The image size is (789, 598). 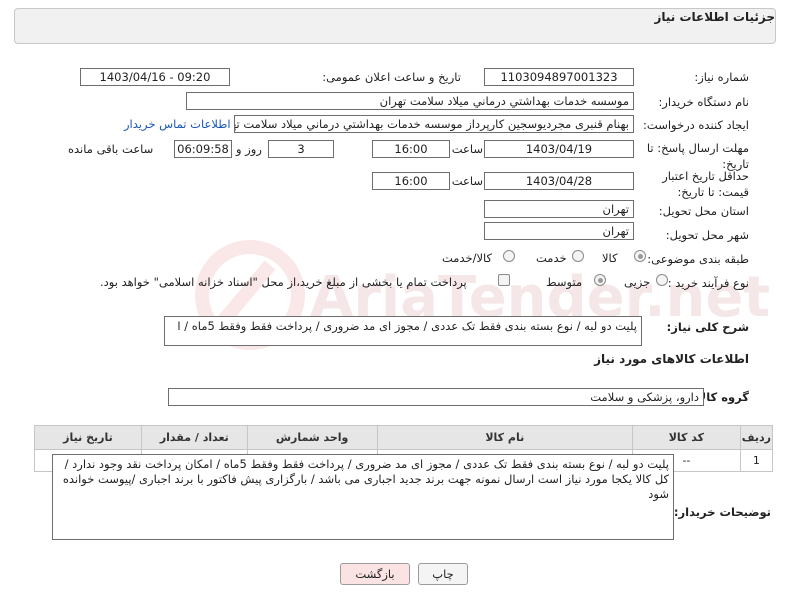 I want to click on col-name: نام کالا, so click(x=505, y=437).